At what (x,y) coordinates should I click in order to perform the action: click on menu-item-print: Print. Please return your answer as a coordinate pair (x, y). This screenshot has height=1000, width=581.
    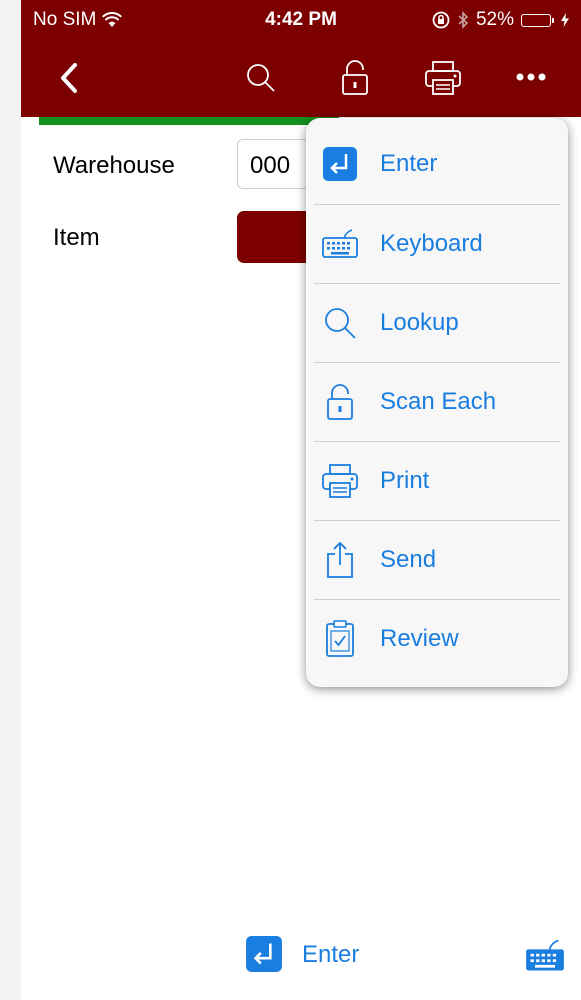
    Looking at the image, I should click on (437, 480).